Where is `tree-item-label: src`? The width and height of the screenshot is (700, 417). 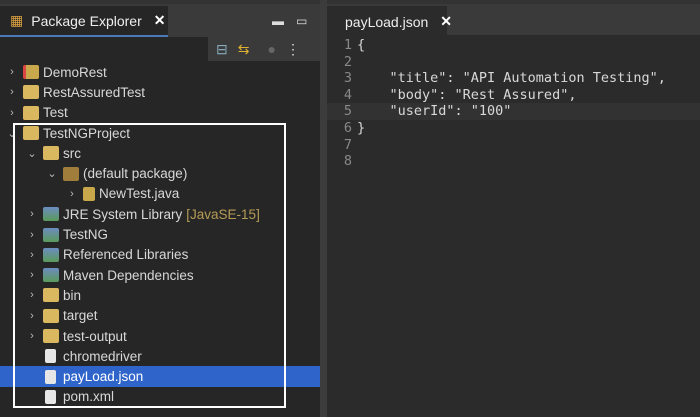
tree-item-label: src is located at coordinates (72, 153).